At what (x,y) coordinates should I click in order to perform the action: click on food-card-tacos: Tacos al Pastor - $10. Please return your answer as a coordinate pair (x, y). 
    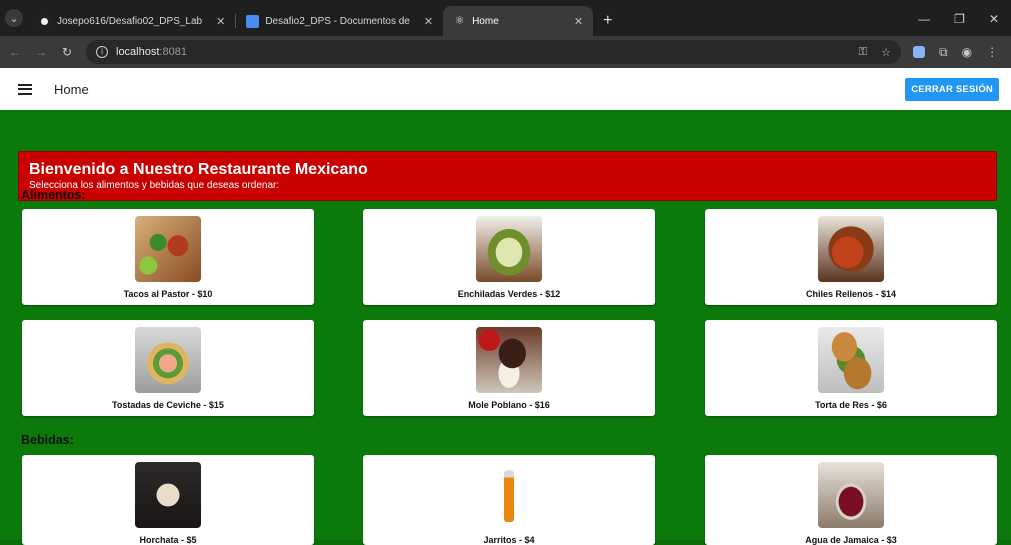
    Looking at the image, I should click on (168, 257).